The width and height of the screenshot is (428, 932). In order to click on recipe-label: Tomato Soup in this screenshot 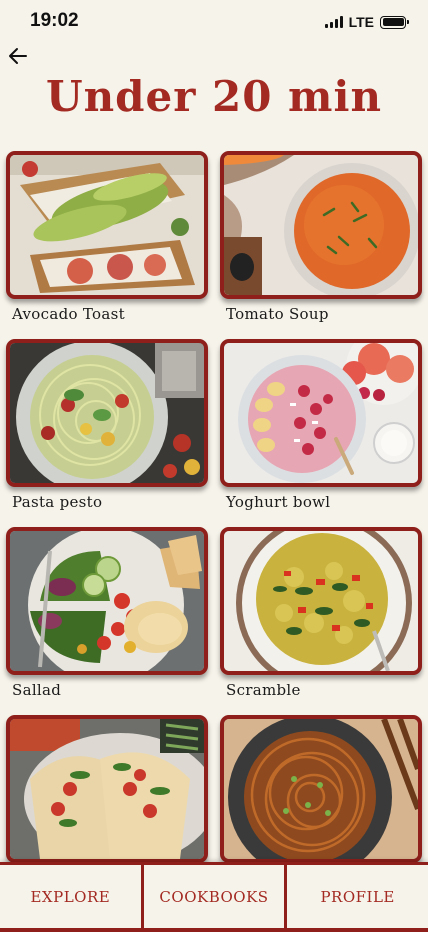, I will do `click(277, 314)`.